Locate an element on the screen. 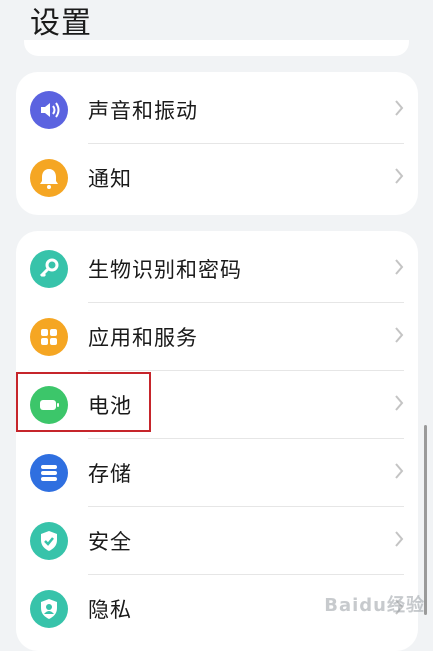  storage-icon is located at coordinates (49, 473).